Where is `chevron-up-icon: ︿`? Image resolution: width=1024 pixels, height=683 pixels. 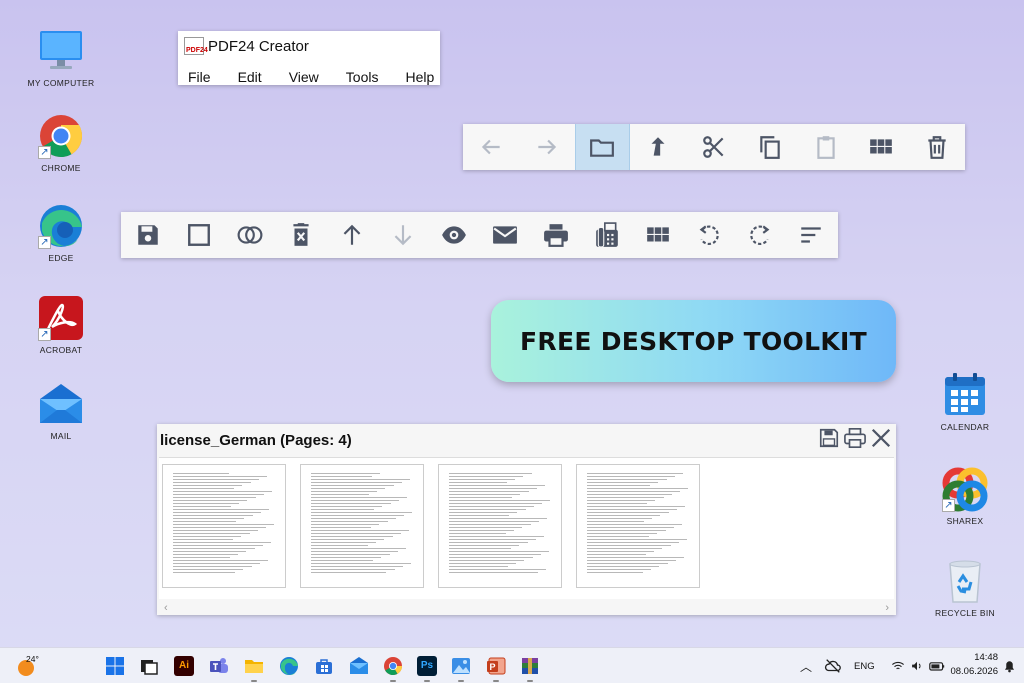 chevron-up-icon: ︿ is located at coordinates (806, 666).